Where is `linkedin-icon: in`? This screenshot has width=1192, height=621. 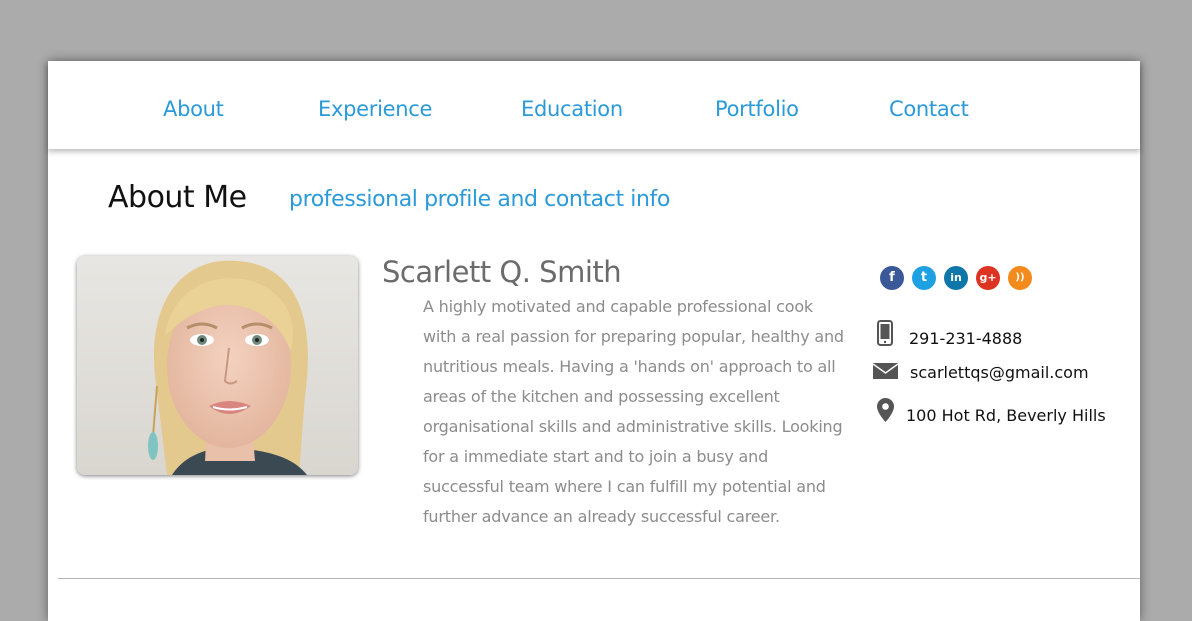
linkedin-icon: in is located at coordinates (956, 278).